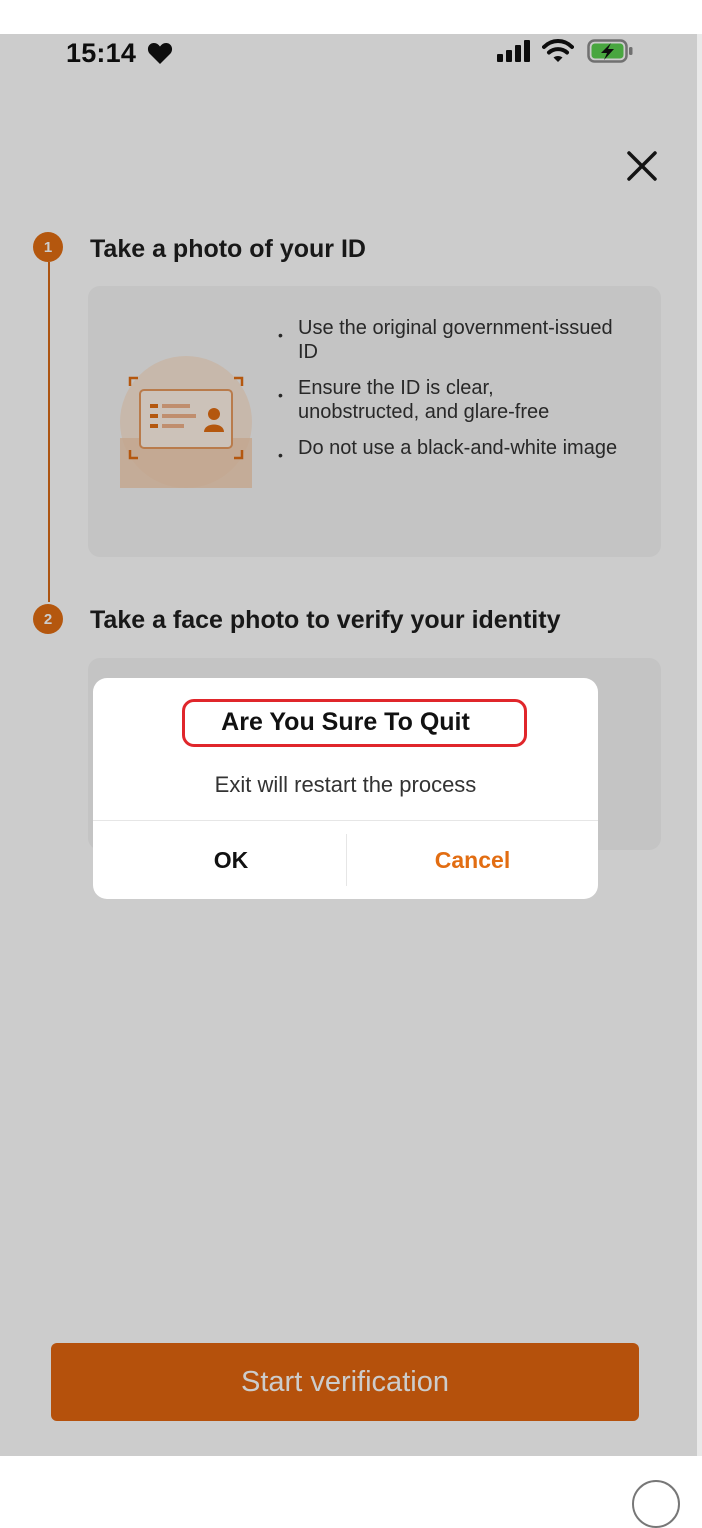  What do you see at coordinates (231, 860) in the screenshot?
I see `ok-button: OK` at bounding box center [231, 860].